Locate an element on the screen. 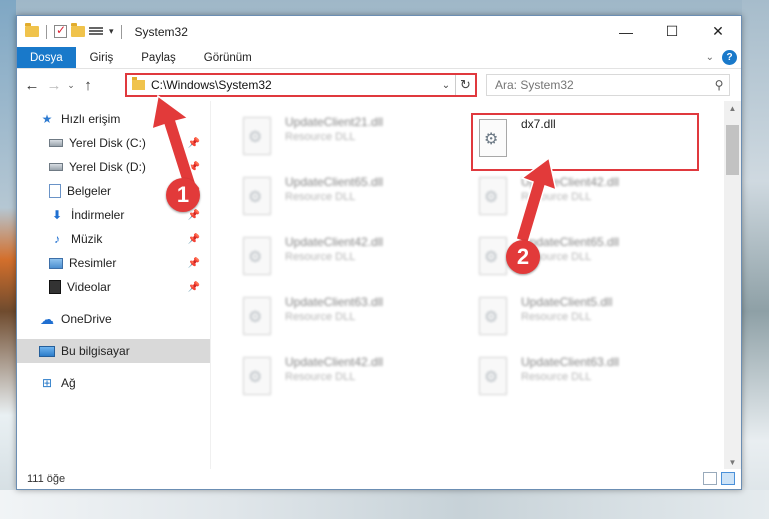  drive-icon is located at coordinates (56, 143).